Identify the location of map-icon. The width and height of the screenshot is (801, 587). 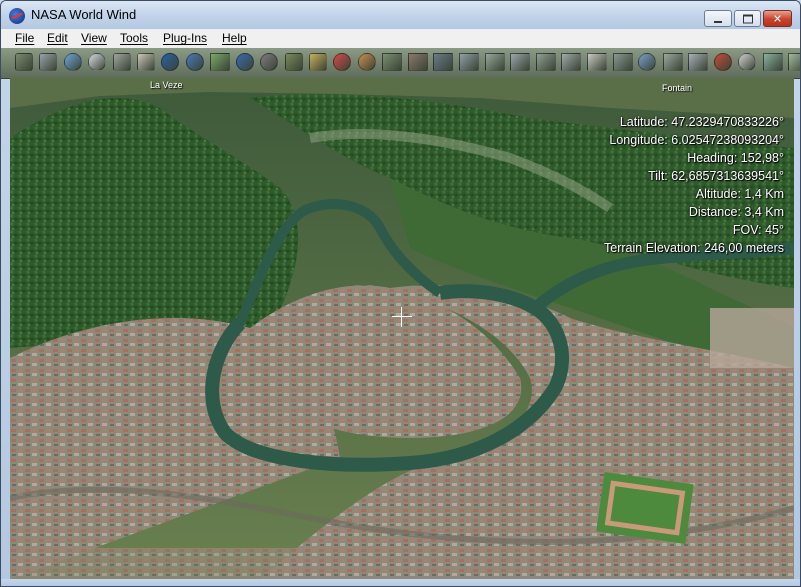
(318, 62).